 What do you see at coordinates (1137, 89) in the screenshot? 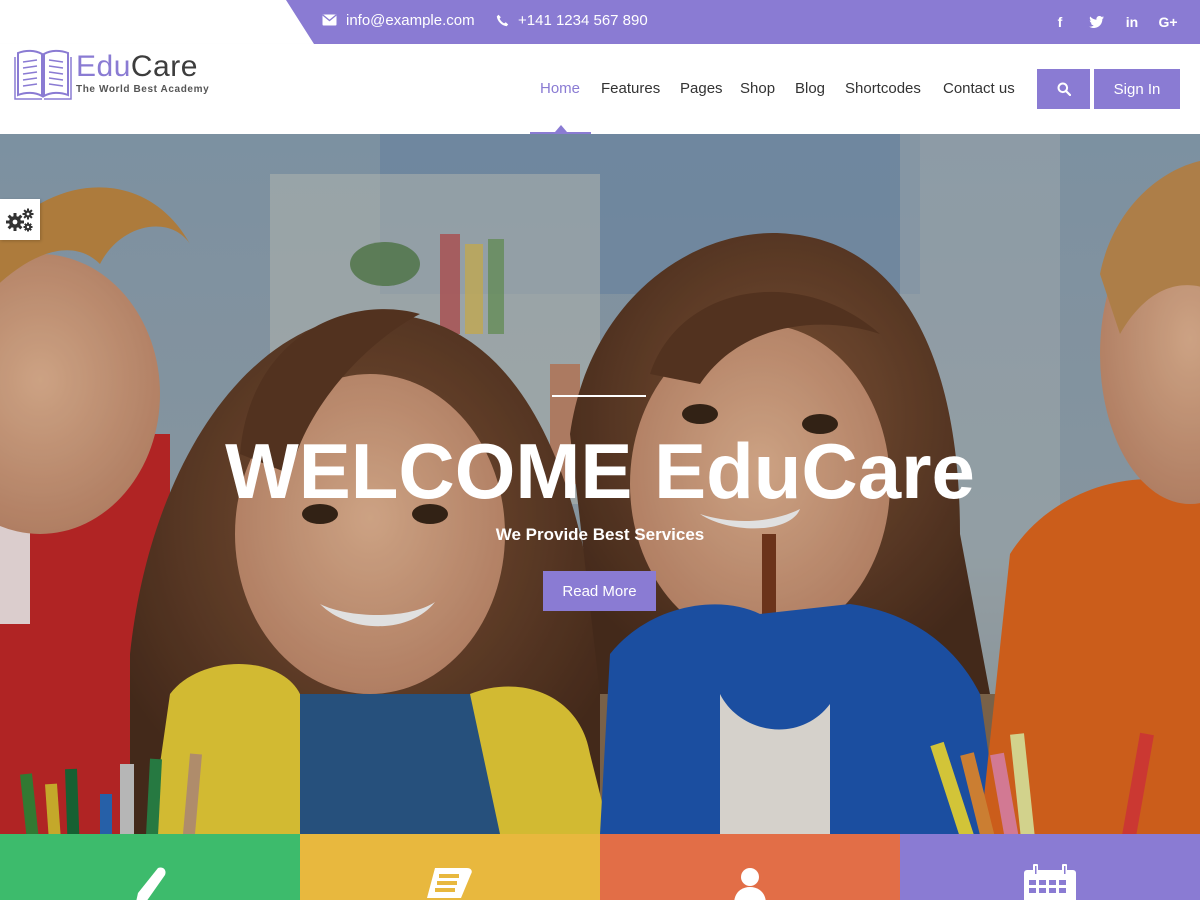
I see `signin-button: Sign In` at bounding box center [1137, 89].